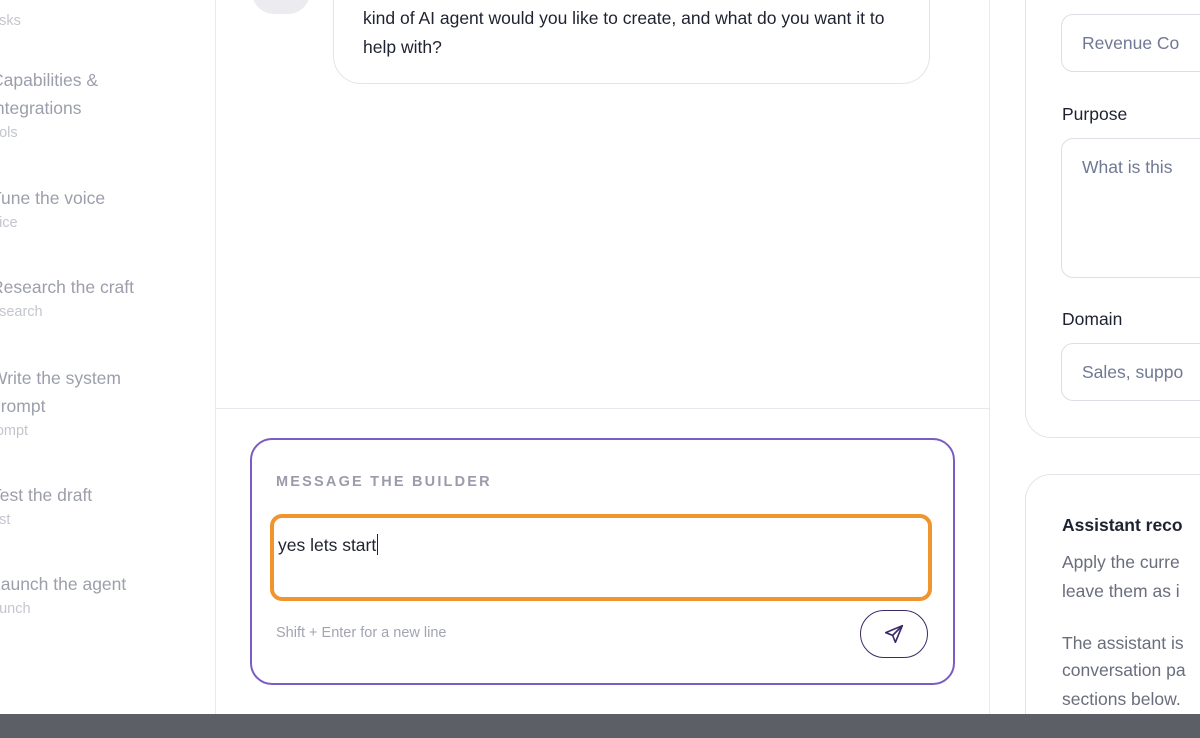 Image resolution: width=1200 pixels, height=738 pixels. What do you see at coordinates (10, 21) in the screenshot?
I see `step-subtitle: asks` at bounding box center [10, 21].